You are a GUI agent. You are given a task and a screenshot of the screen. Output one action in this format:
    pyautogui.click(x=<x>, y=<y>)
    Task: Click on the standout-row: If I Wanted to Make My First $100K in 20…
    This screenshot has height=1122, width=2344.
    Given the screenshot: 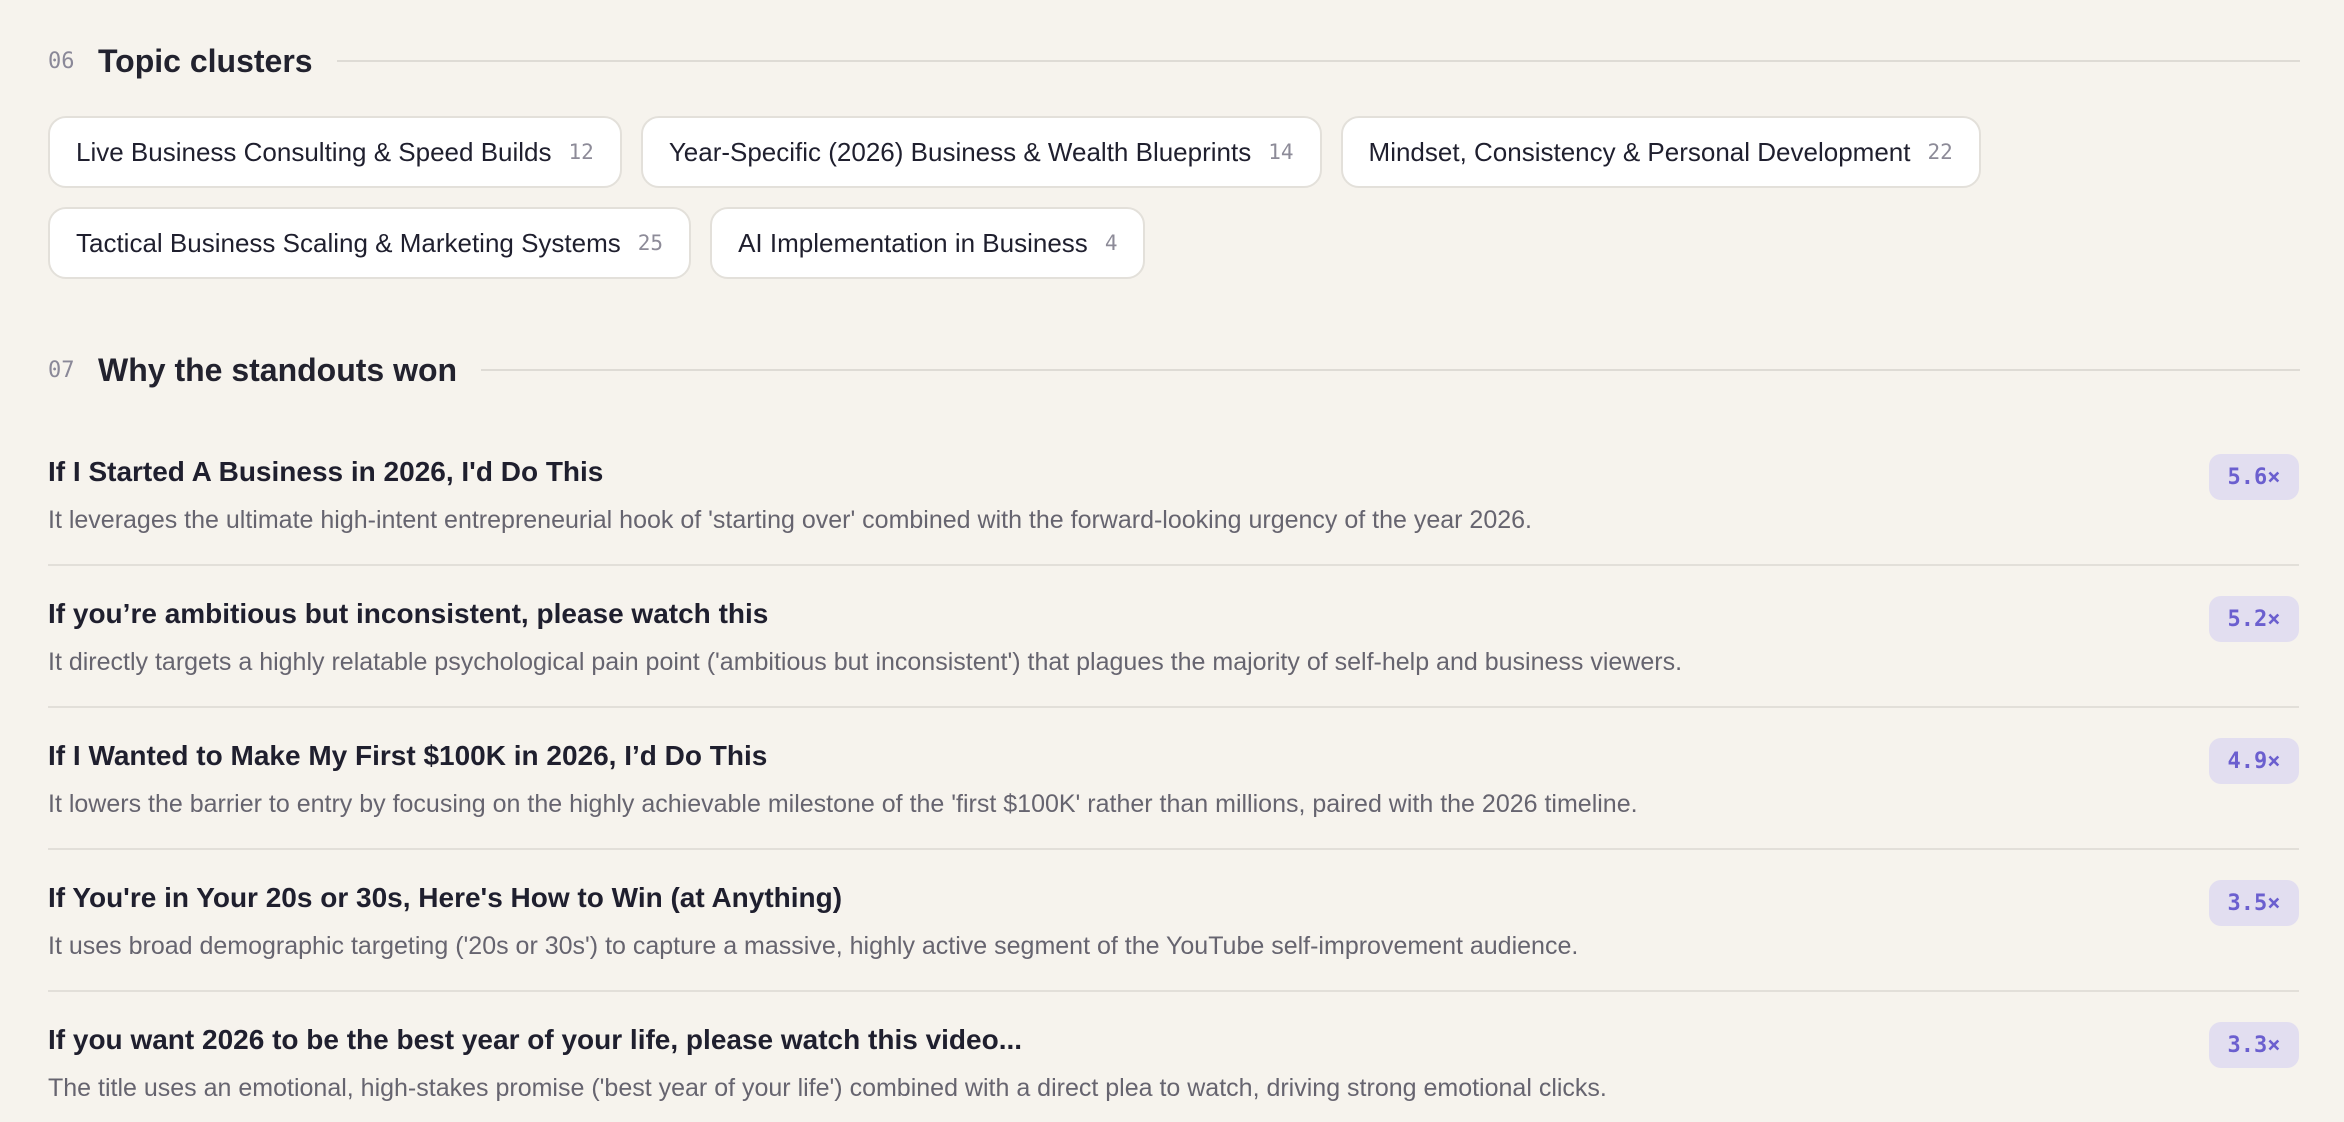 What is the action you would take?
    pyautogui.click(x=1173, y=779)
    